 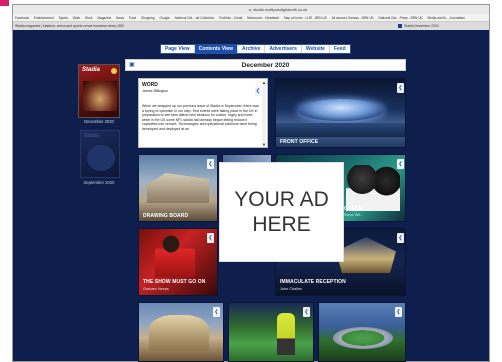 I want to click on bookmark-item: Media and th... Journalism, so click(x=446, y=18).